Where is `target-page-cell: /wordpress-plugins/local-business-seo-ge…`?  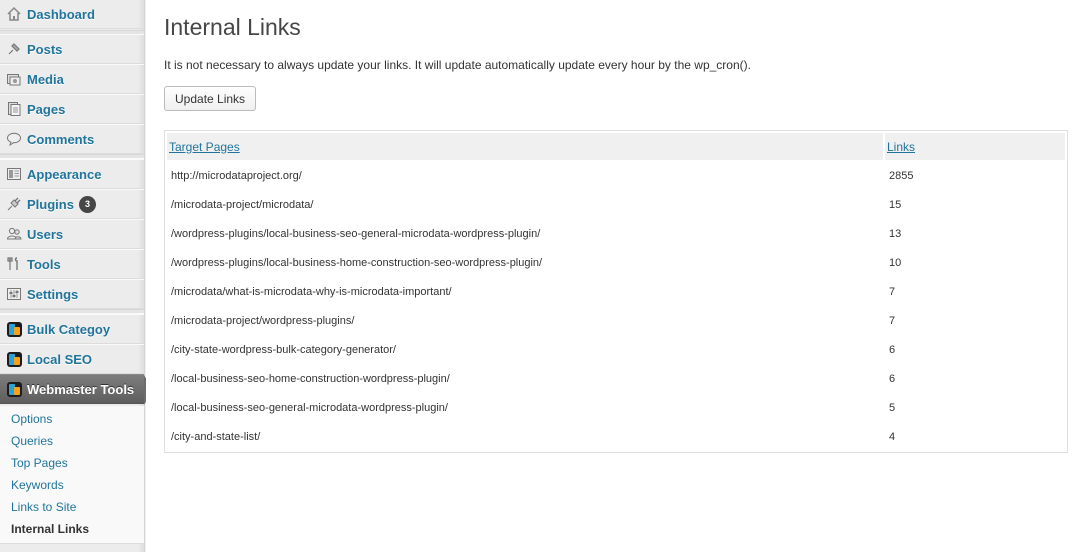
target-page-cell: /wordpress-plugins/local-business-seo-ge… is located at coordinates (356, 233).